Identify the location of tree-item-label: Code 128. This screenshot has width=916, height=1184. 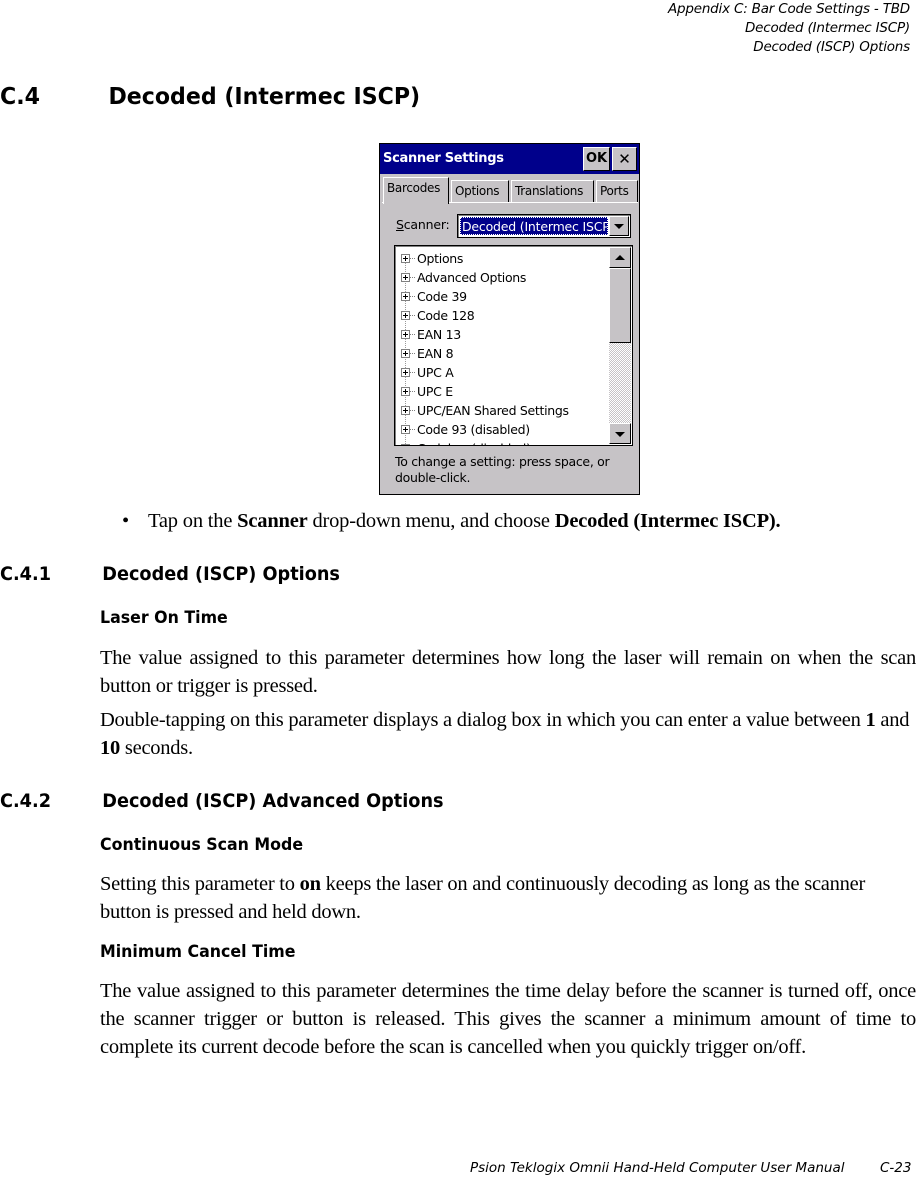
(446, 315).